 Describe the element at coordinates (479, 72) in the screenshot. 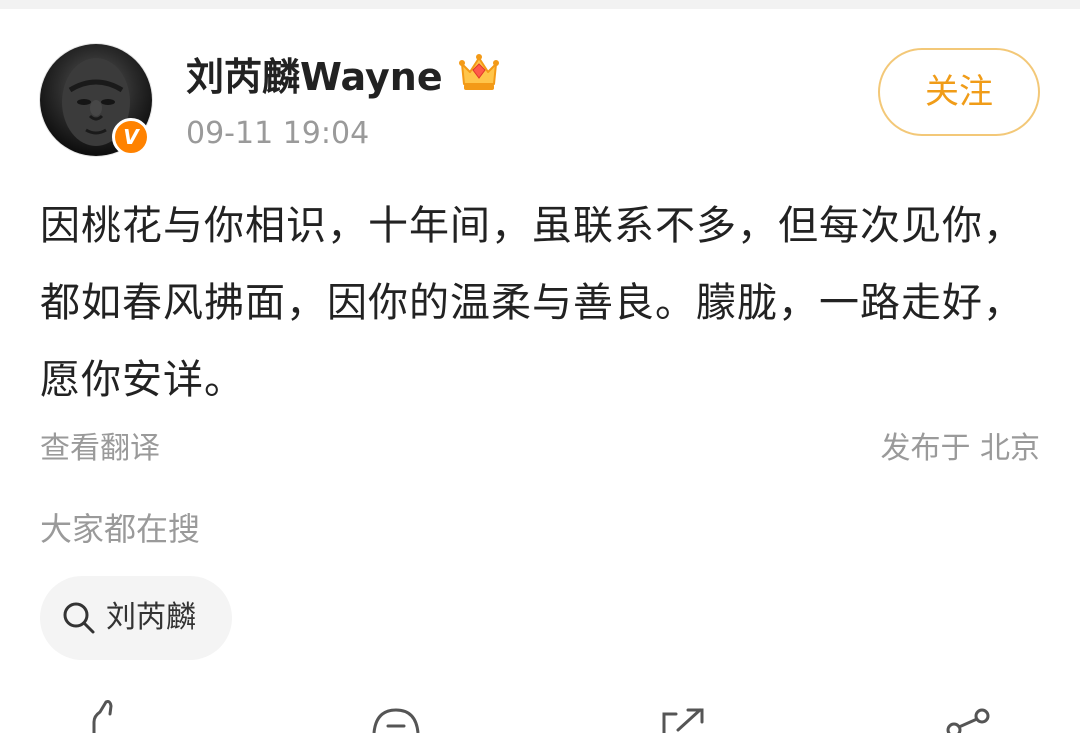

I see `crown-icon` at that location.